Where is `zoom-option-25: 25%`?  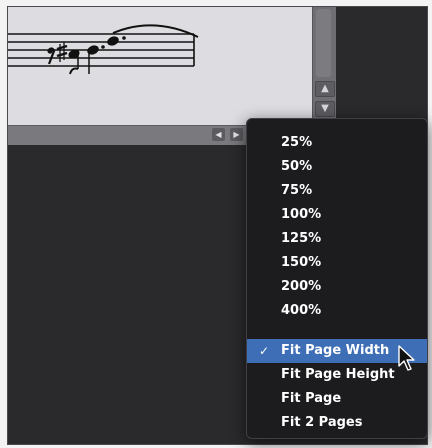
zoom-option-25: 25% is located at coordinates (337, 143).